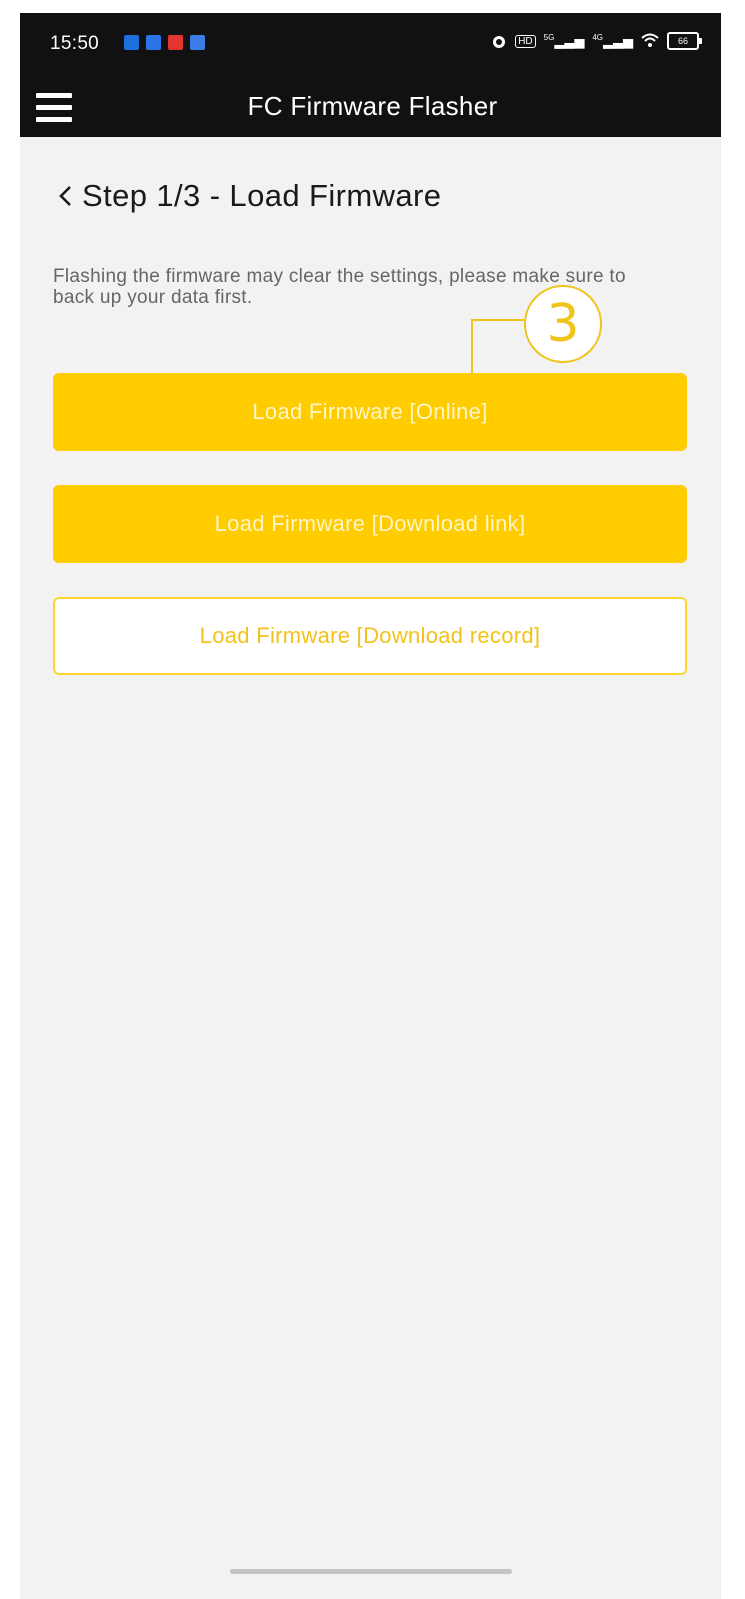 This screenshot has height=1599, width=745. Describe the element at coordinates (472, 346) in the screenshot. I see `annotation-connector-vertical` at that location.